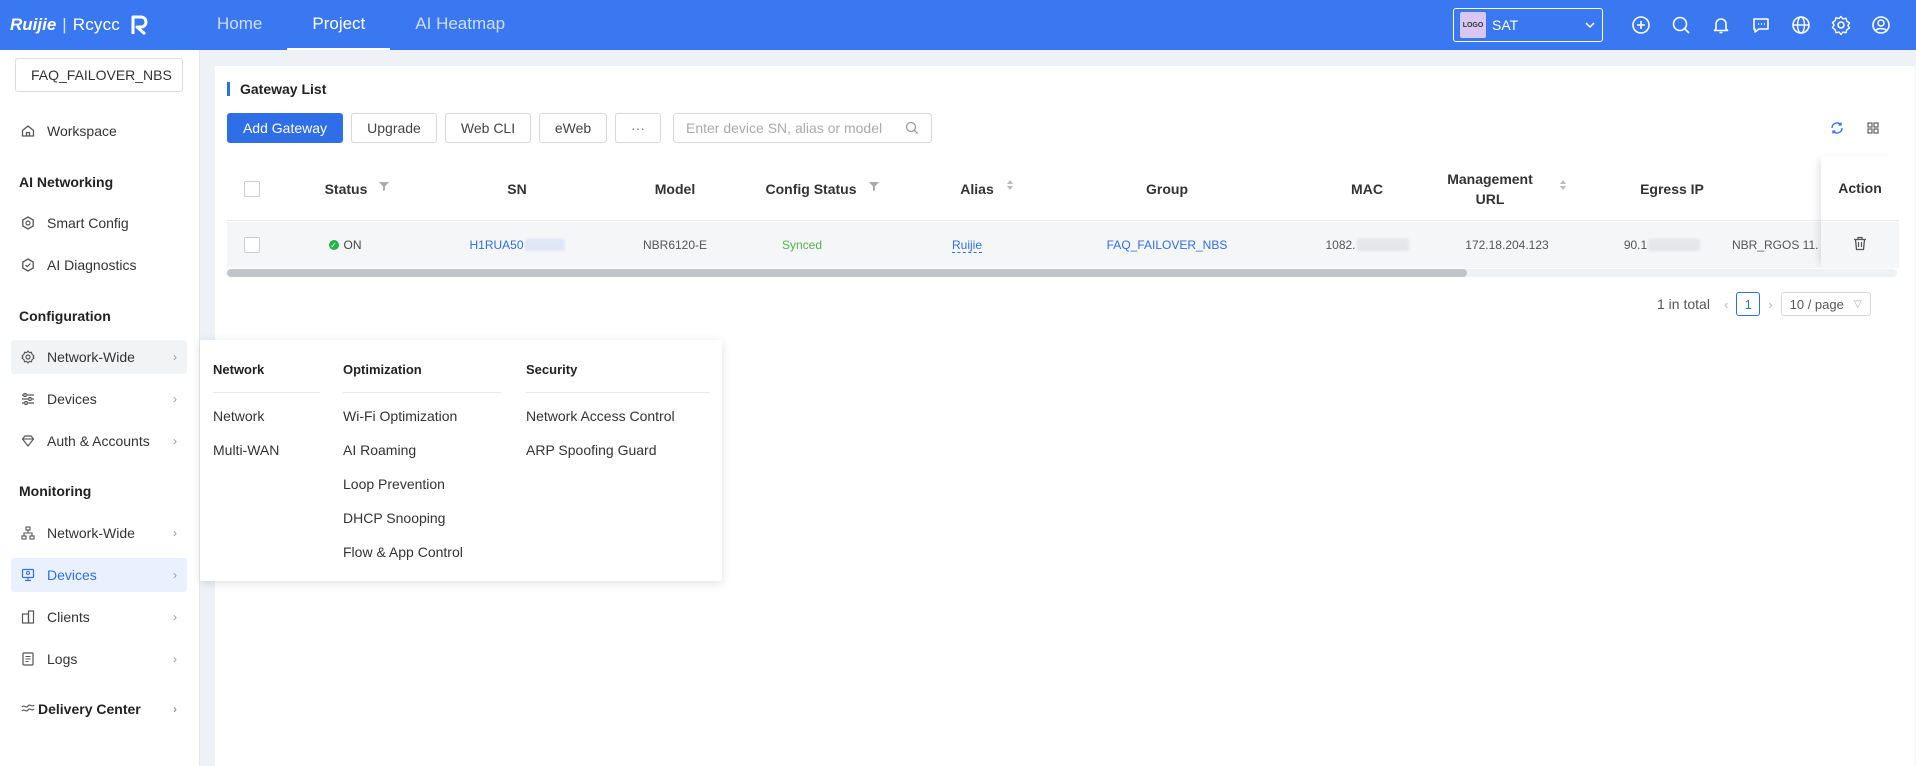  I want to click on submenu-item-flow-app-control: Flow & App Control, so click(403, 552).